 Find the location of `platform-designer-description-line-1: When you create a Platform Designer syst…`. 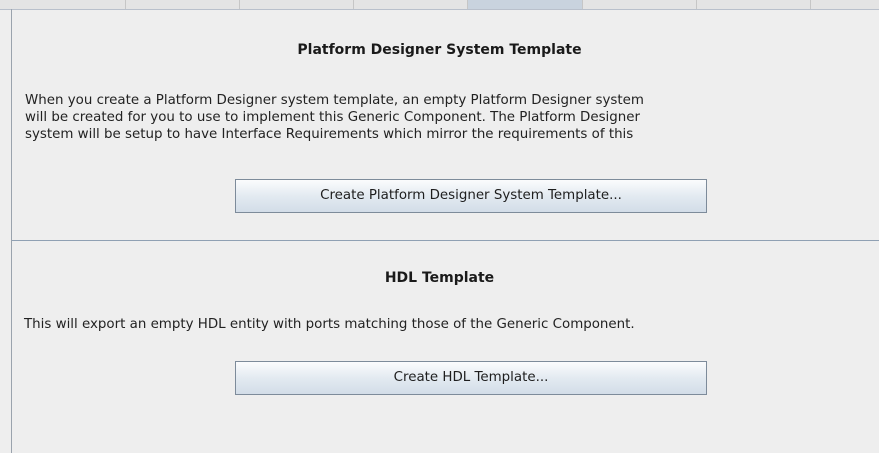

platform-designer-description-line-1: When you create a Platform Designer syst… is located at coordinates (334, 100).